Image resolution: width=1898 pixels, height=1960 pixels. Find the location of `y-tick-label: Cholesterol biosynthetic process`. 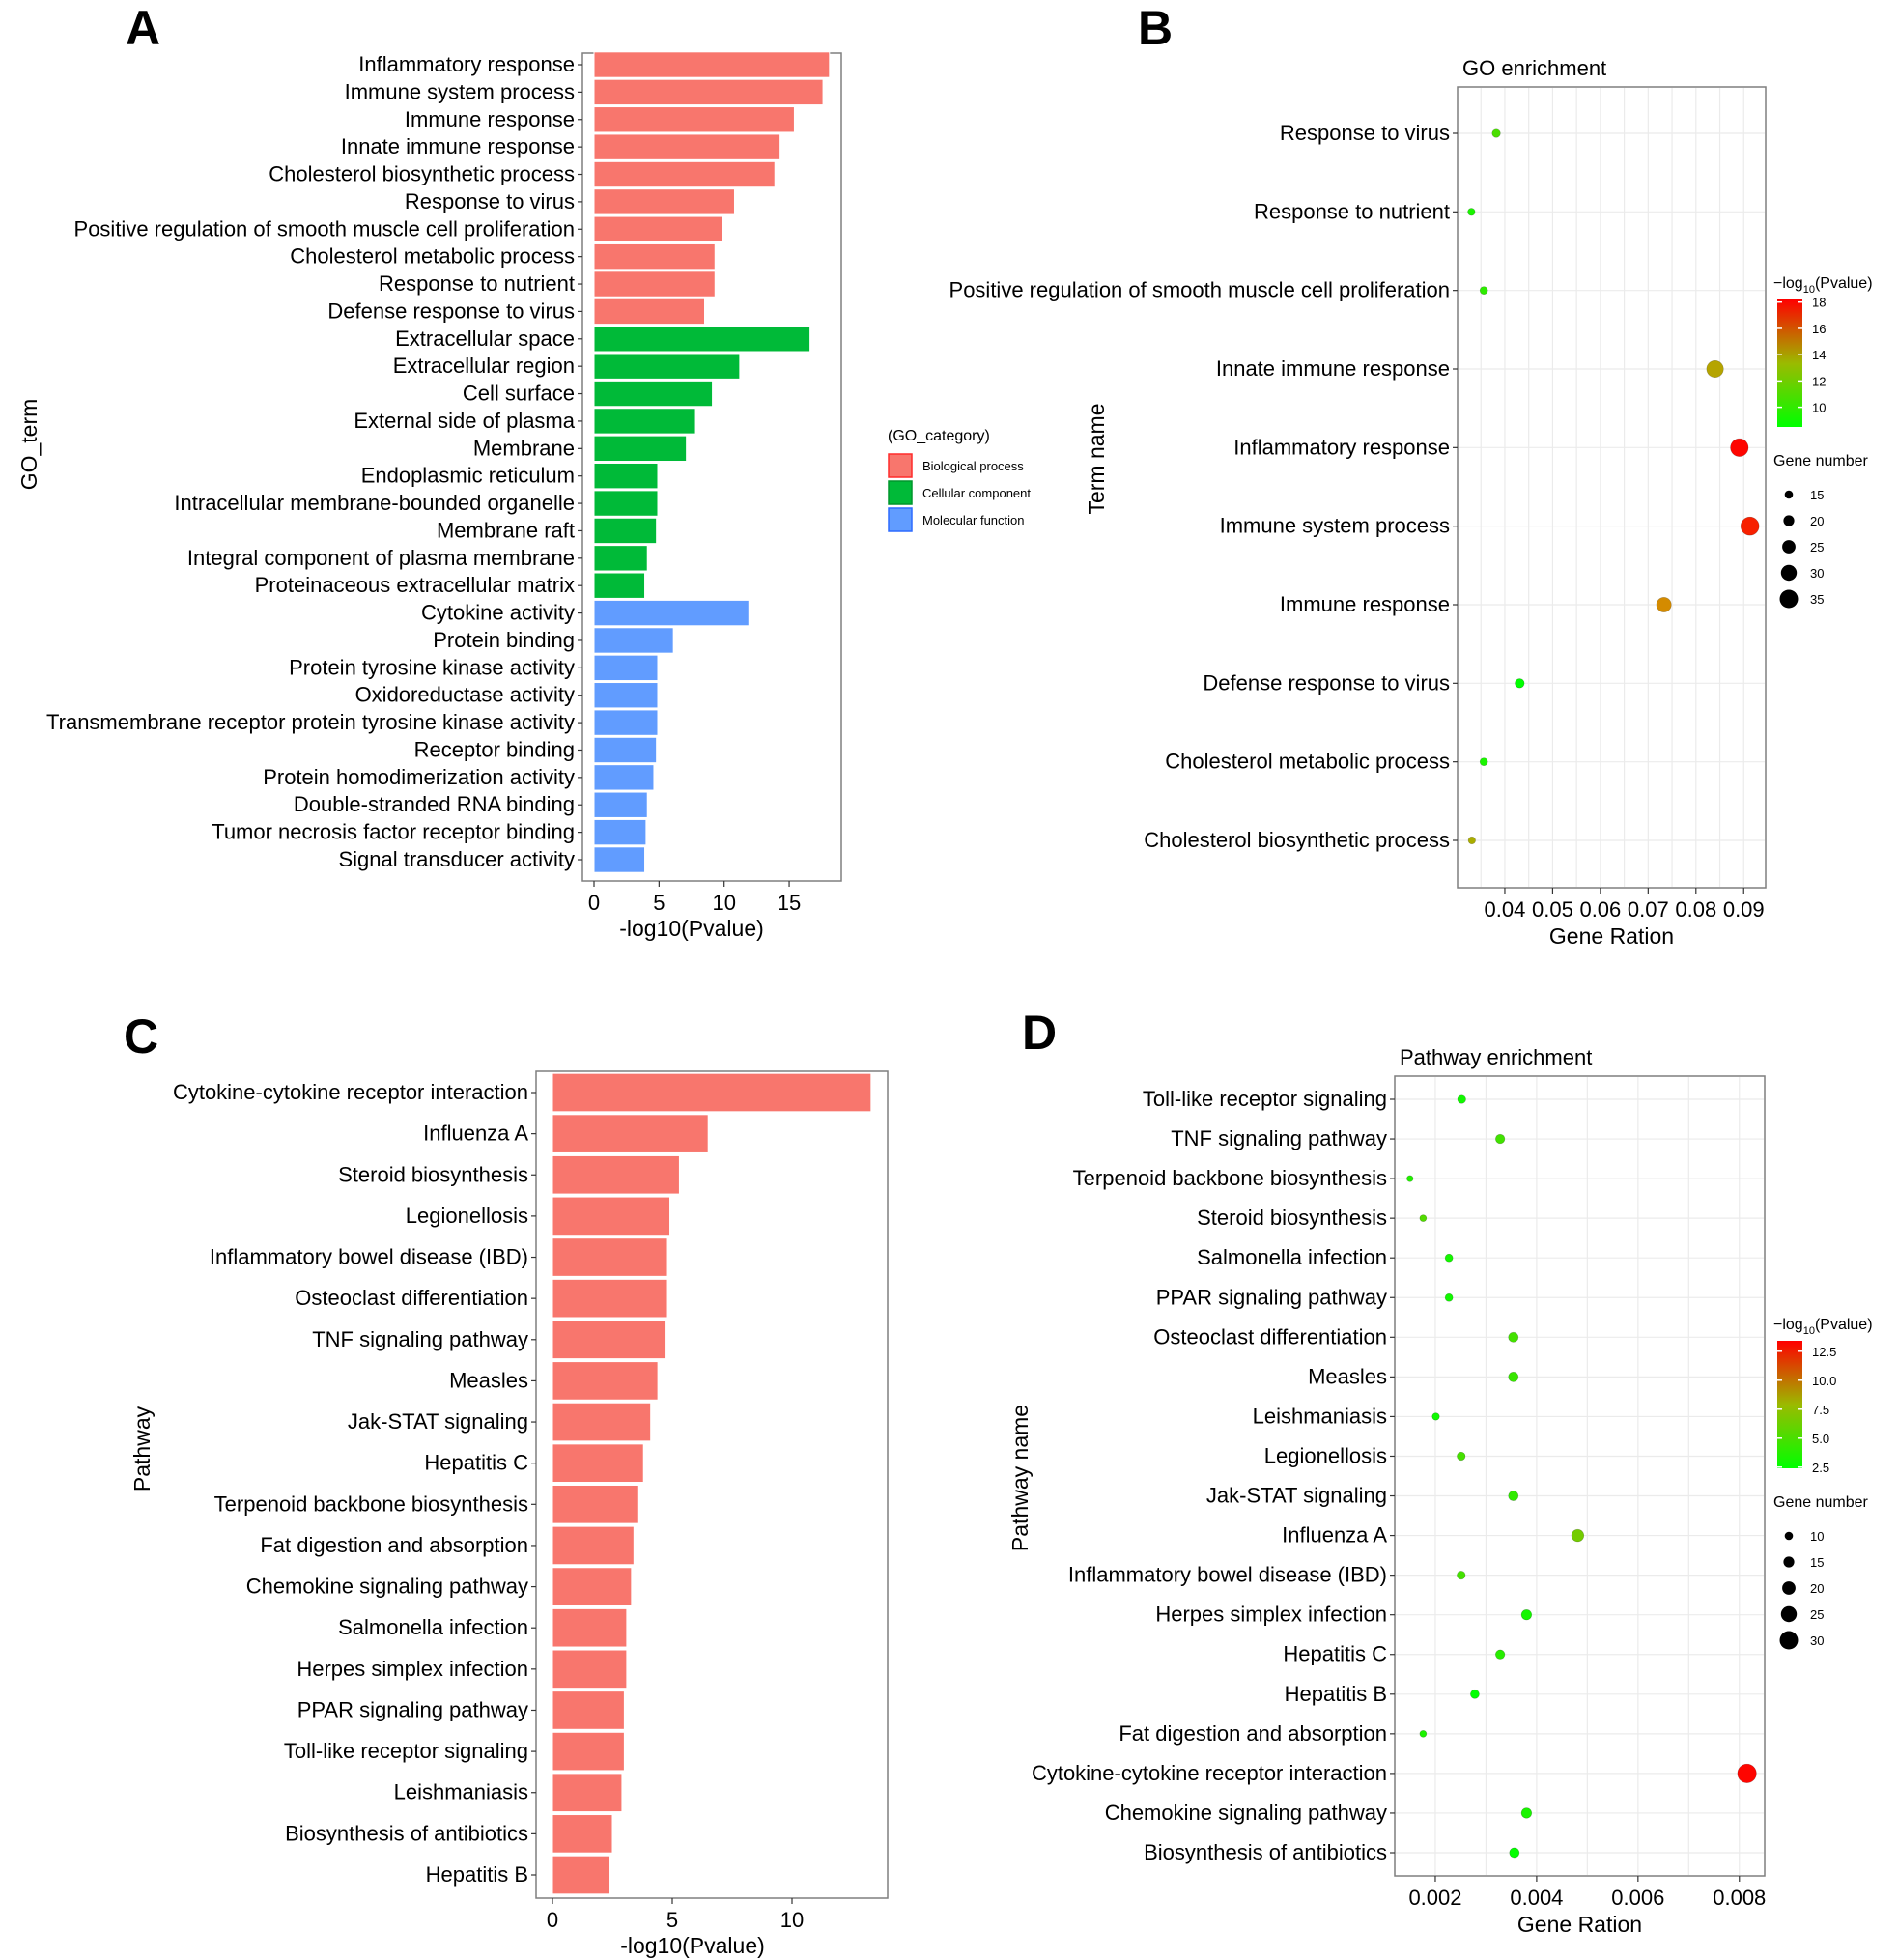

y-tick-label: Cholesterol biosynthetic process is located at coordinates (422, 174).